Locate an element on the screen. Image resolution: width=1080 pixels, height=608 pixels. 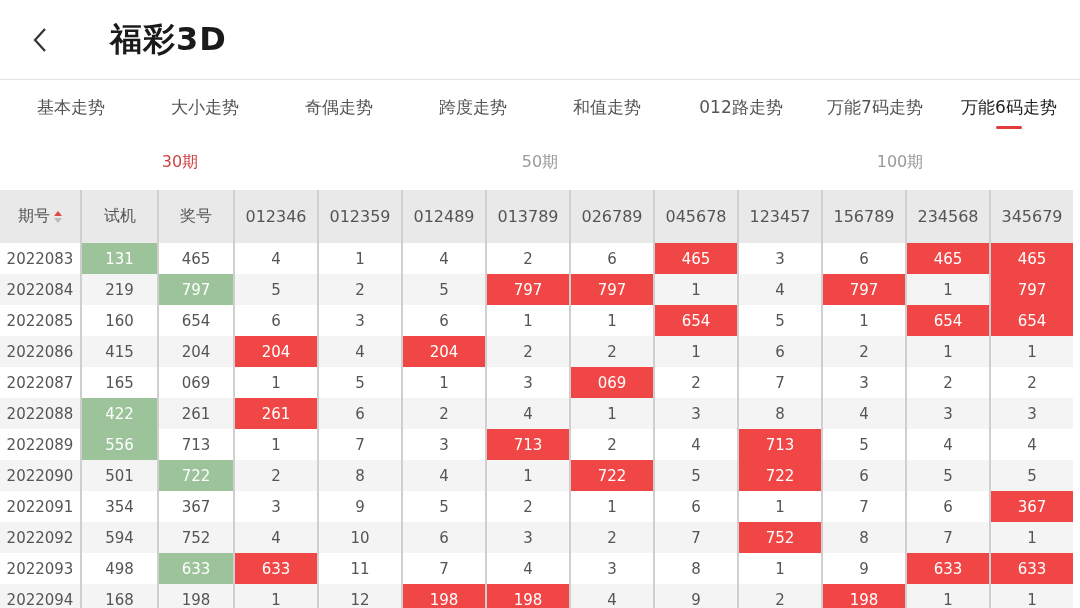
table-cell: 12 is located at coordinates (359, 596).